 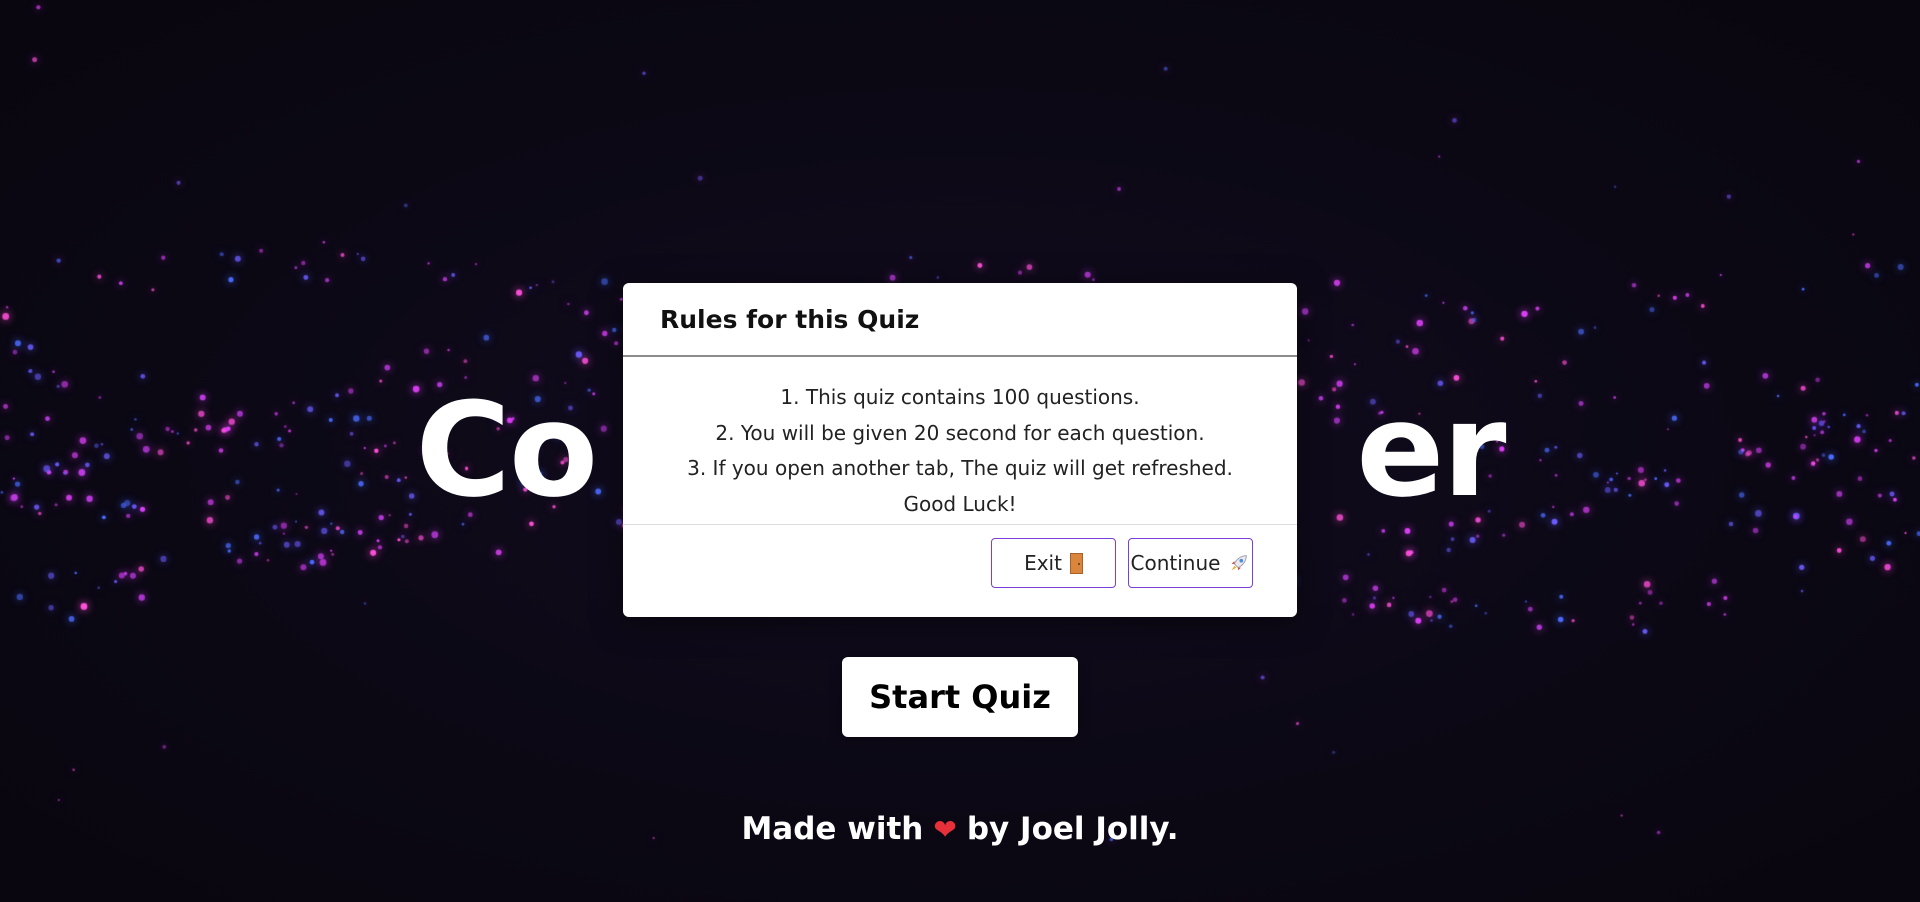 What do you see at coordinates (1240, 563) in the screenshot?
I see `rocket-icon` at bounding box center [1240, 563].